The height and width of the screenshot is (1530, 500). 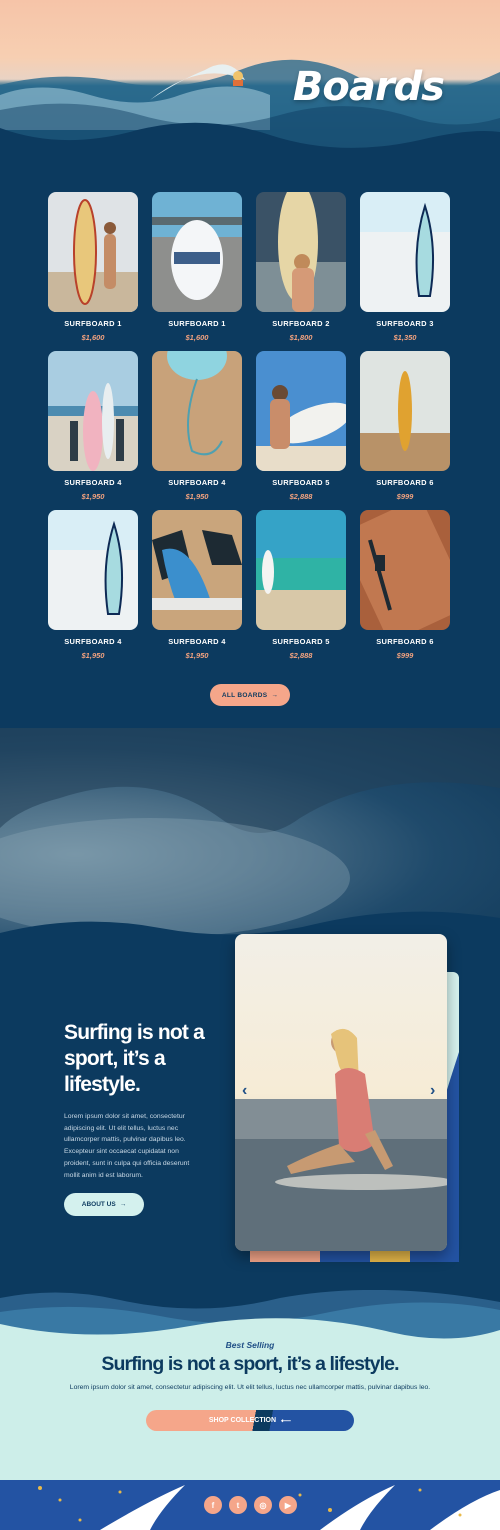 What do you see at coordinates (301, 323) in the screenshot?
I see `product-name: SURFBOARD 2` at bounding box center [301, 323].